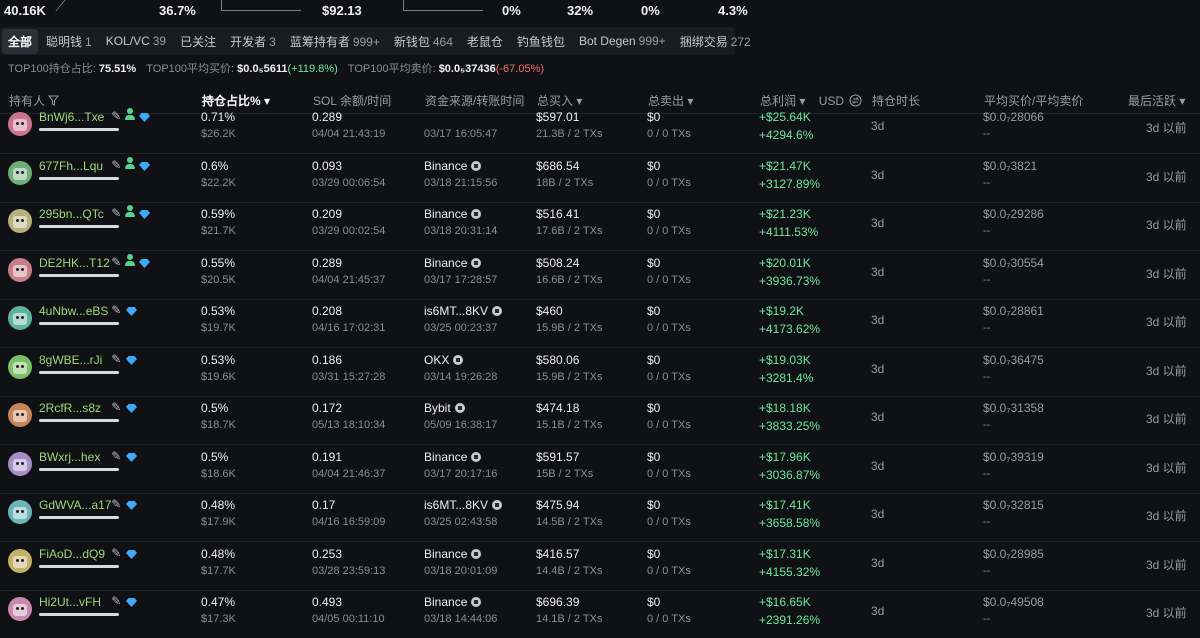 The image size is (1200, 638). I want to click on holder-address: FiAoD...dQ9, so click(72, 554).